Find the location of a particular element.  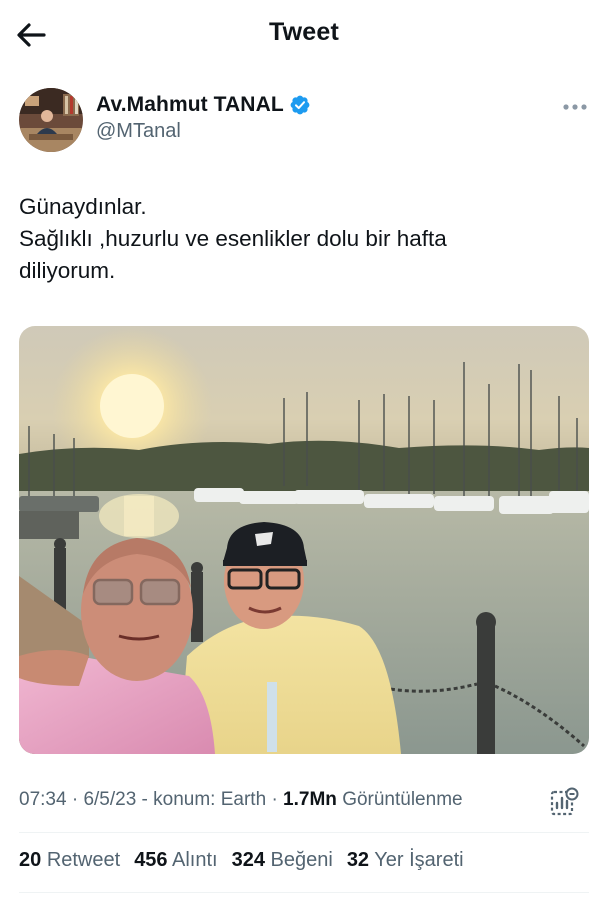

retweets-stat: 20 Retweet is located at coordinates (69, 860).